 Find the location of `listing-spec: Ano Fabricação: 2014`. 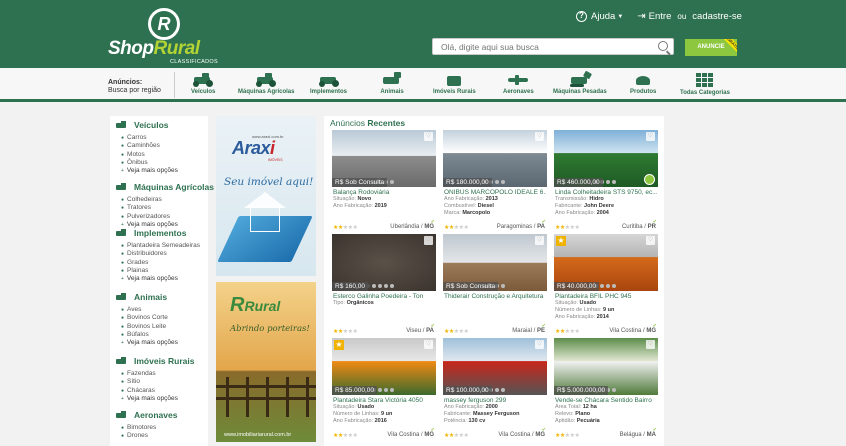

listing-spec: Ano Fabricação: 2014 is located at coordinates (582, 317).